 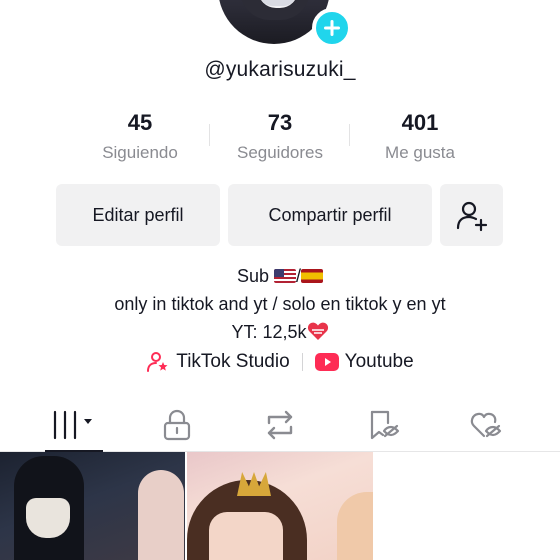 I want to click on add-user-icon, so click(x=471, y=216).